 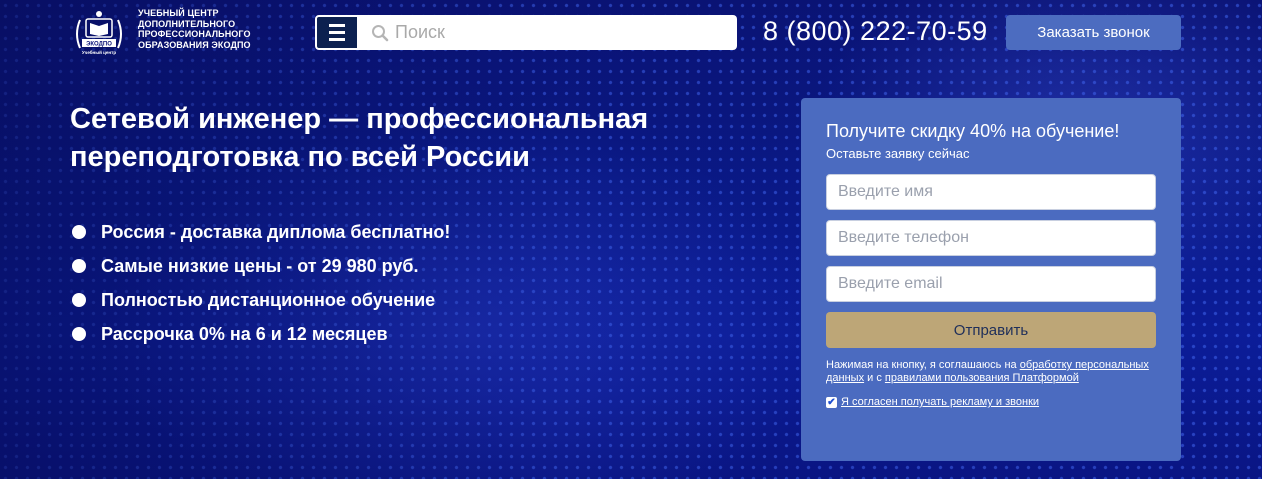 What do you see at coordinates (898, 153) in the screenshot?
I see `form-subtitle: Оставьте заявку сейчас` at bounding box center [898, 153].